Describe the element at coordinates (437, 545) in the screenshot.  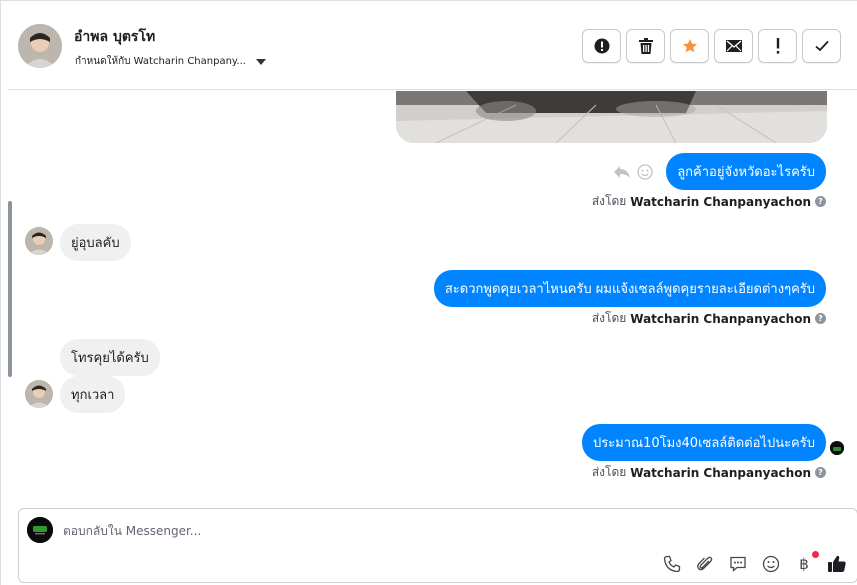
I see `reply-composer: ฿` at that location.